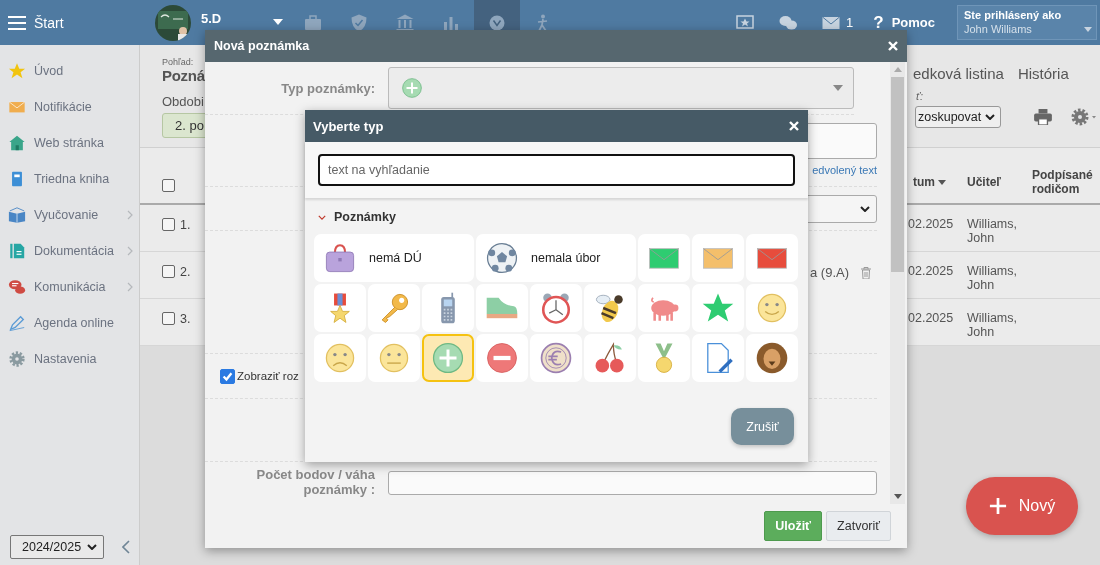  I want to click on sidebar-item: Web stránka, so click(69, 143).